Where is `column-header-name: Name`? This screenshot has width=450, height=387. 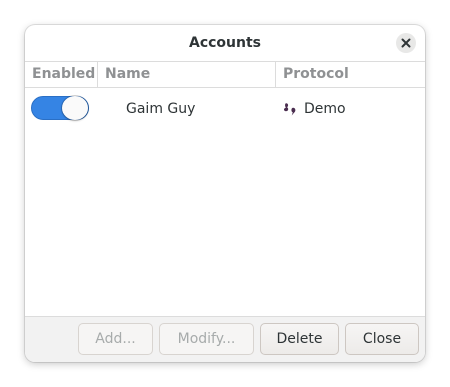
column-header-name: Name is located at coordinates (187, 74).